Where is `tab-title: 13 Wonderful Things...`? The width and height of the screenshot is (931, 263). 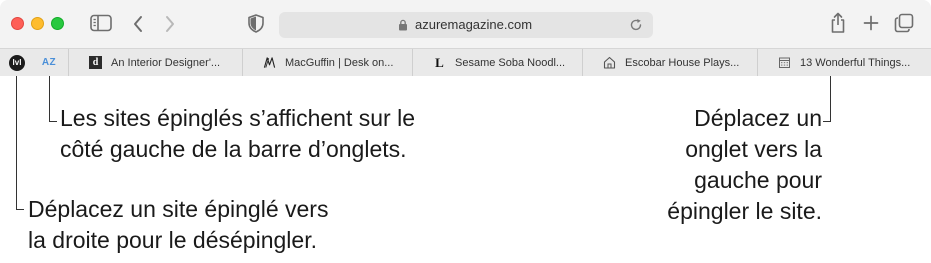
tab-title: 13 Wonderful Things... is located at coordinates (855, 62).